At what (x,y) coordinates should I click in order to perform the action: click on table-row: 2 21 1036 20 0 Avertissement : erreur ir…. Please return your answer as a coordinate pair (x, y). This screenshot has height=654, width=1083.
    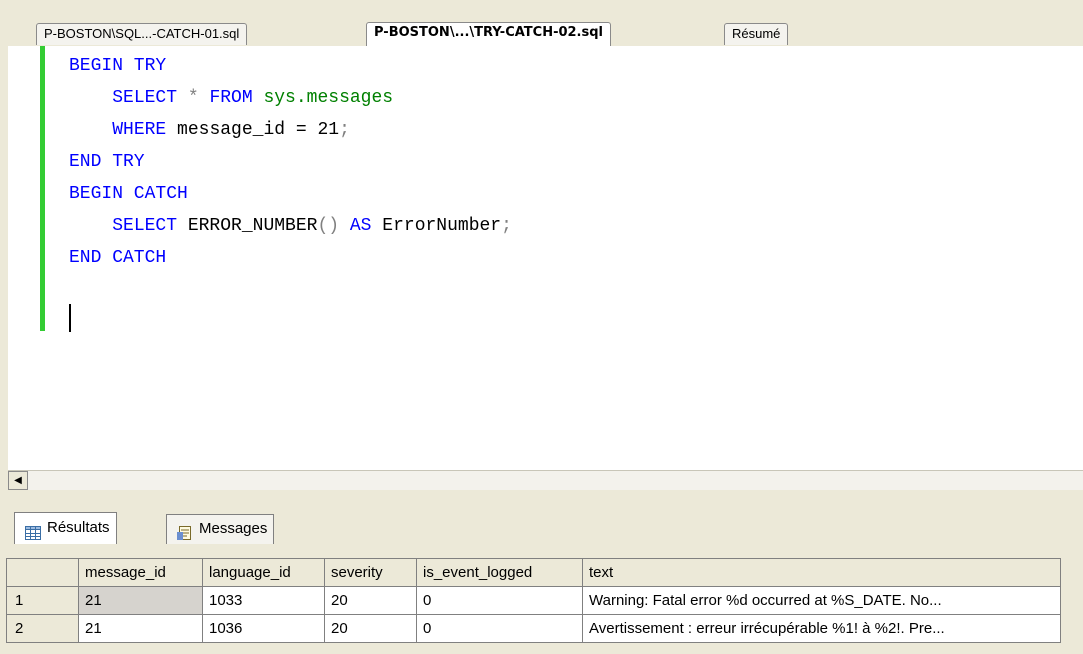
    Looking at the image, I should click on (533, 628).